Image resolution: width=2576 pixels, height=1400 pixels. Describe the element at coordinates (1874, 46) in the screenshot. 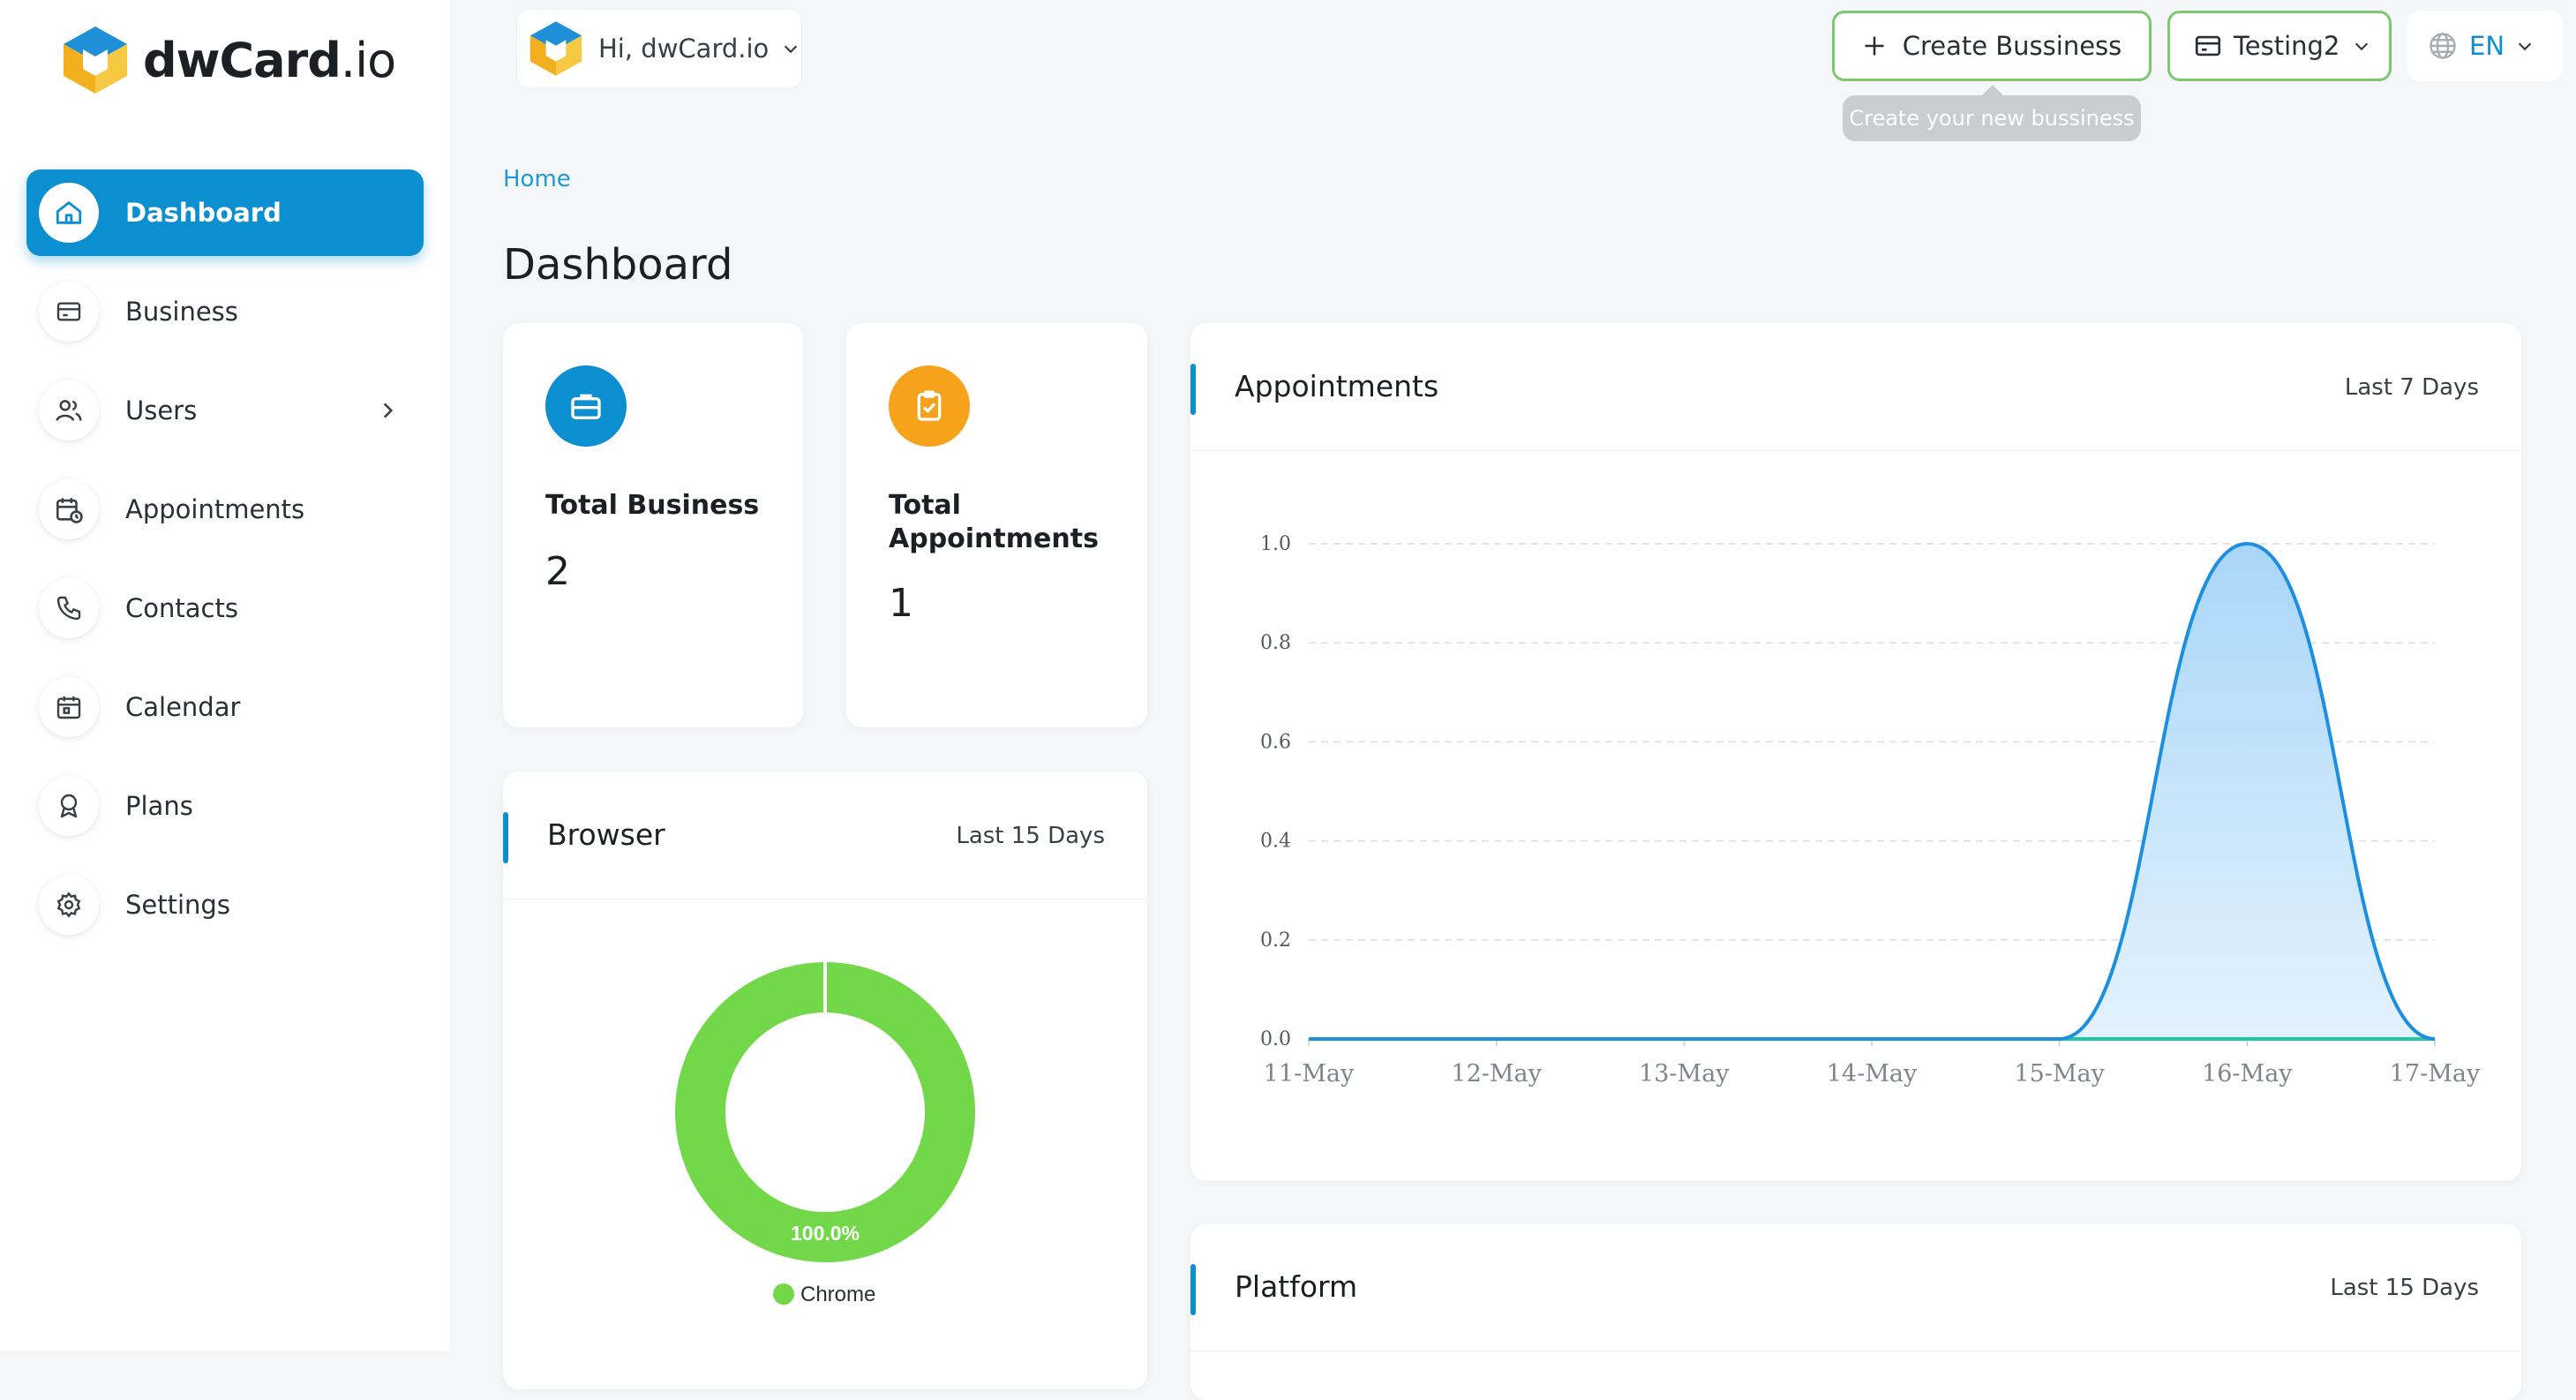

I see `plus-icon` at that location.